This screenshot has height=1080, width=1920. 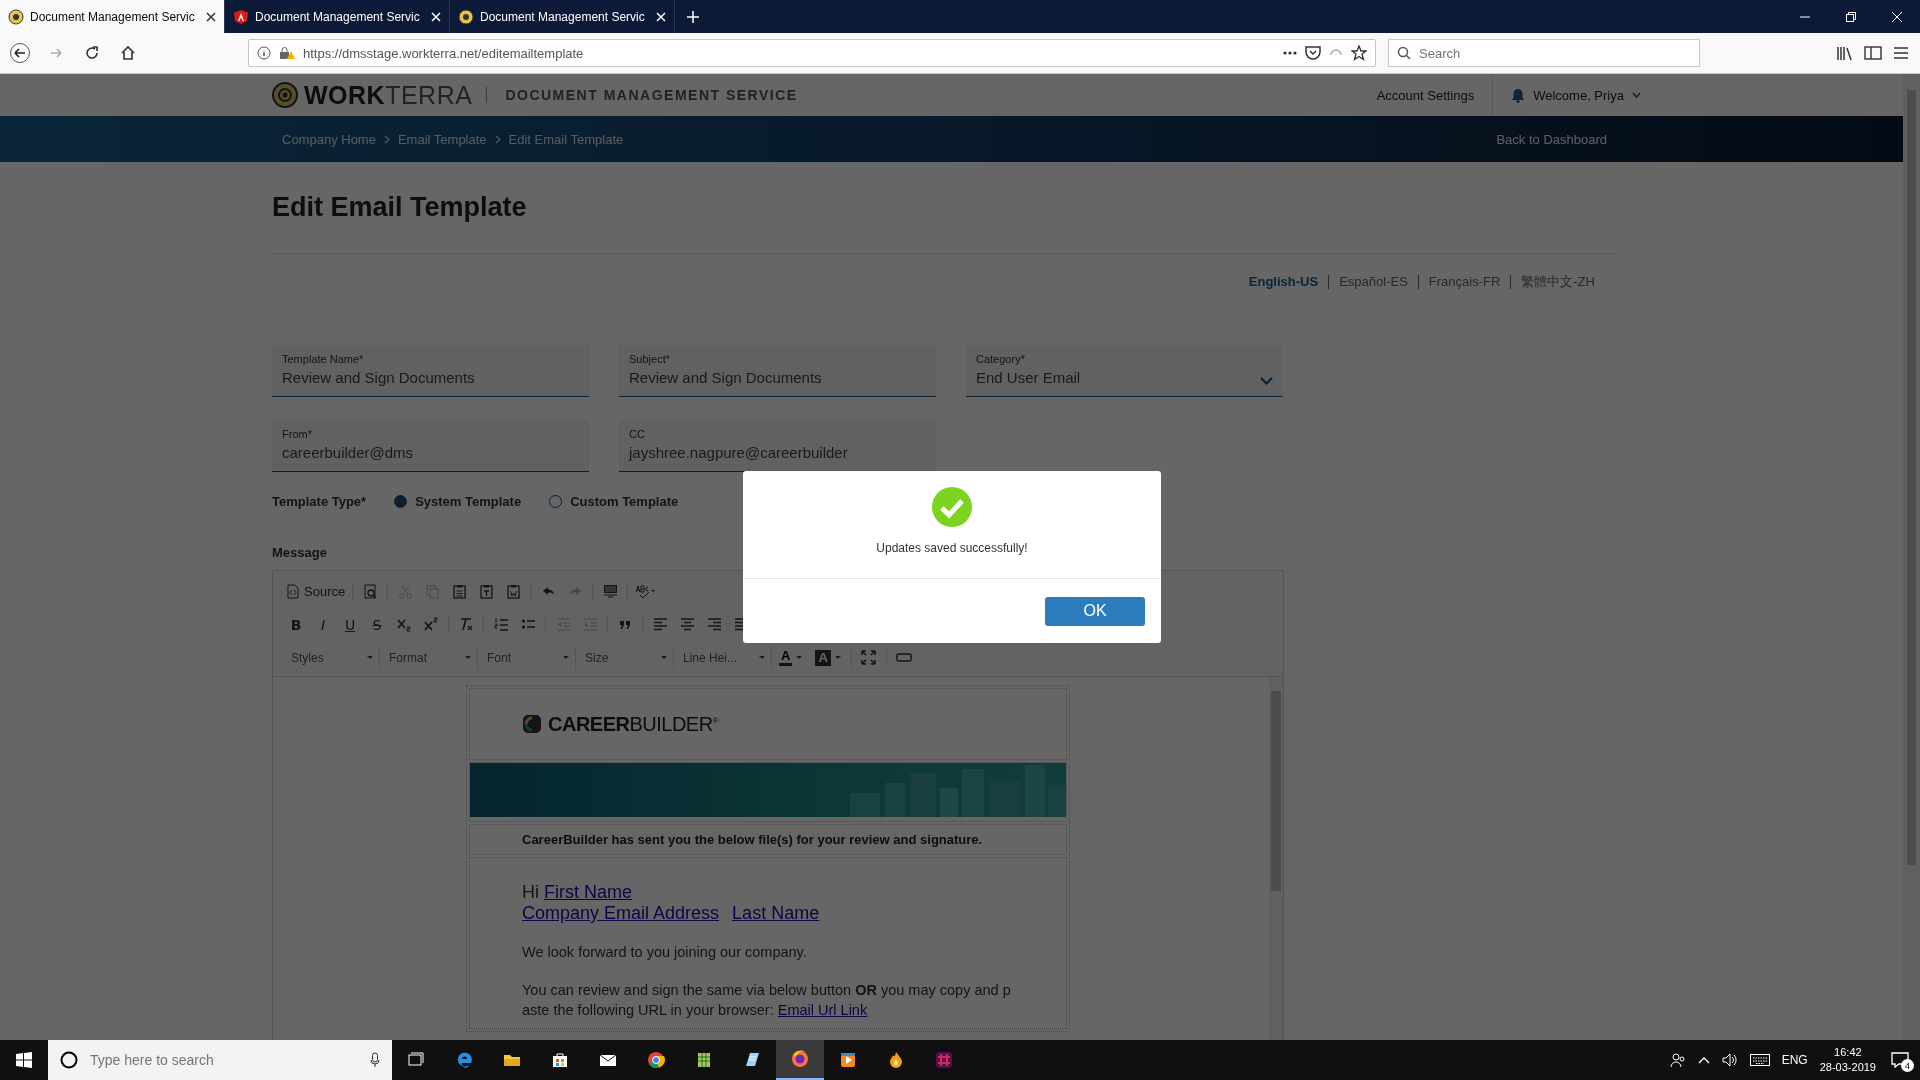 What do you see at coordinates (1124, 371) in the screenshot?
I see `category-dropdown: Category* End User Email` at bounding box center [1124, 371].